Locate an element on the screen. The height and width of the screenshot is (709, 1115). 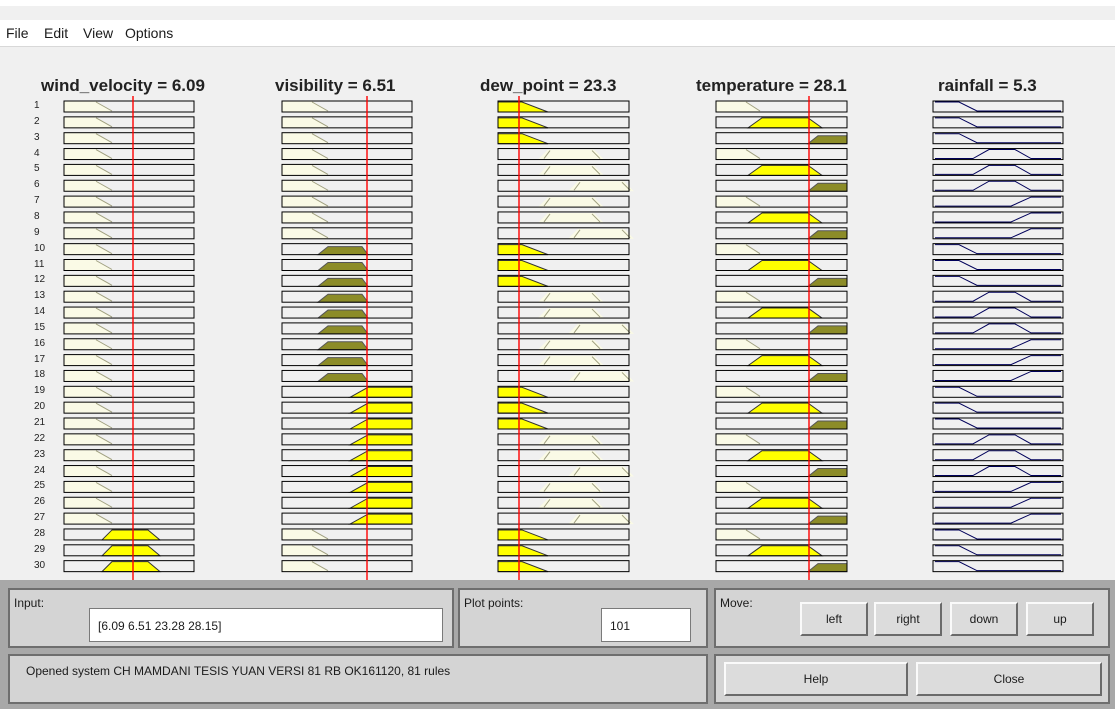
rule-number: 4 is located at coordinates (37, 153).